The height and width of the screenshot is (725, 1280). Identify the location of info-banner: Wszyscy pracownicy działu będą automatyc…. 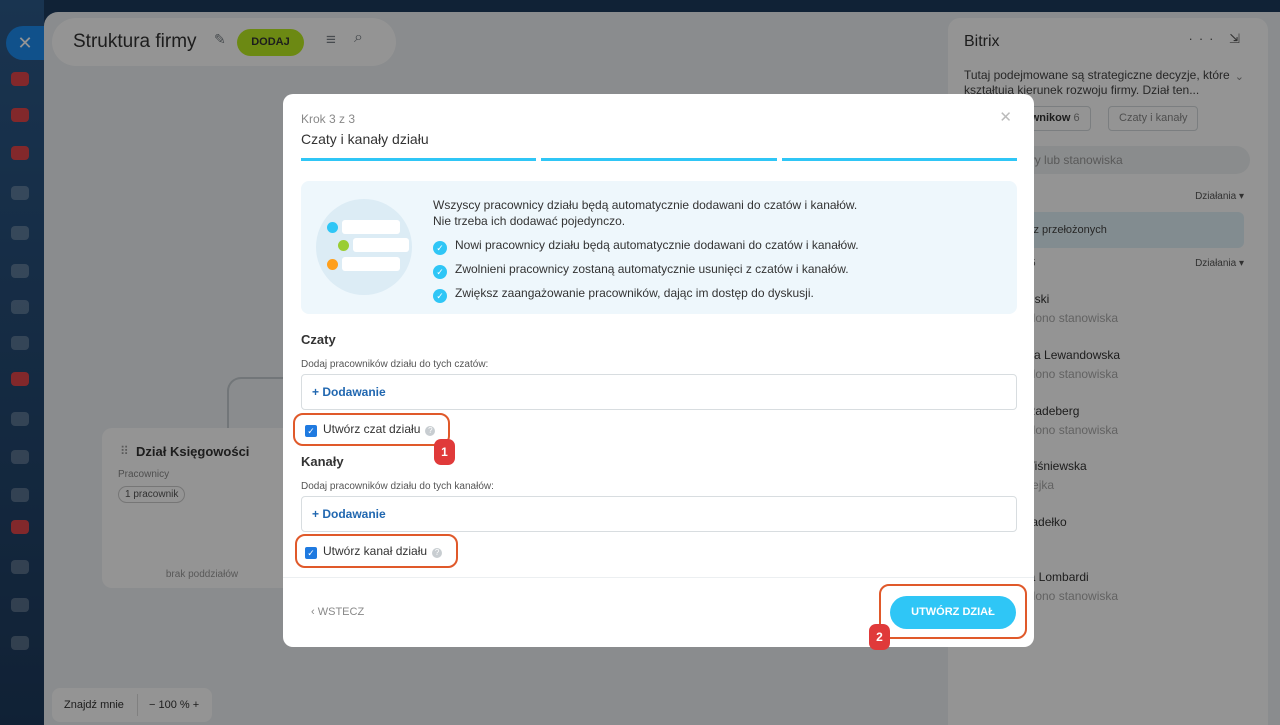
(659, 247).